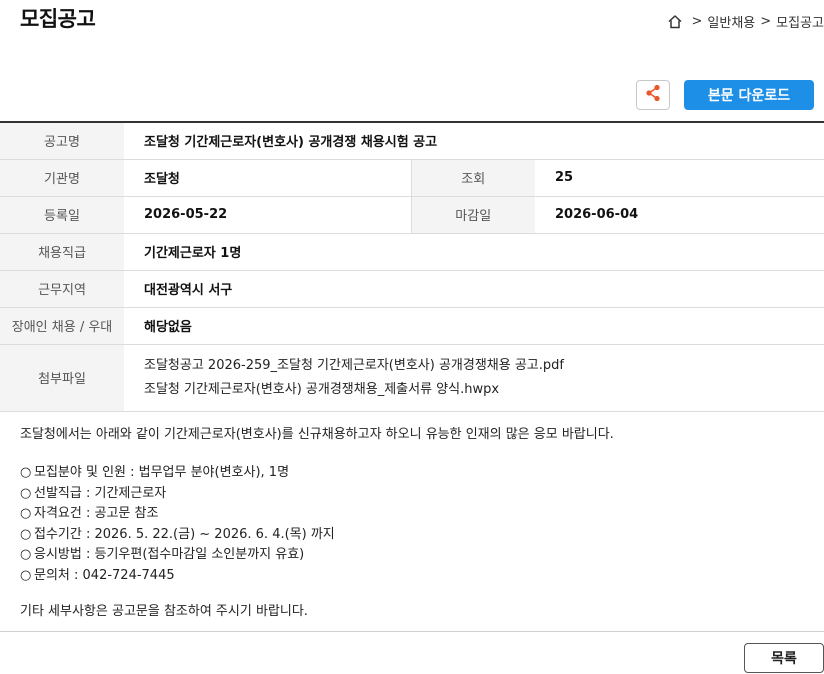 Image resolution: width=824 pixels, height=674 pixels. I want to click on position-value: 기간제근로자 1명, so click(474, 252).